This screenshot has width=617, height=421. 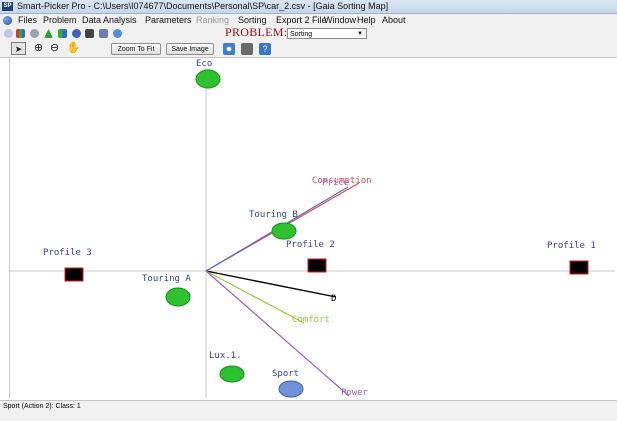 What do you see at coordinates (8, 33) in the screenshot?
I see `disc-icon` at bounding box center [8, 33].